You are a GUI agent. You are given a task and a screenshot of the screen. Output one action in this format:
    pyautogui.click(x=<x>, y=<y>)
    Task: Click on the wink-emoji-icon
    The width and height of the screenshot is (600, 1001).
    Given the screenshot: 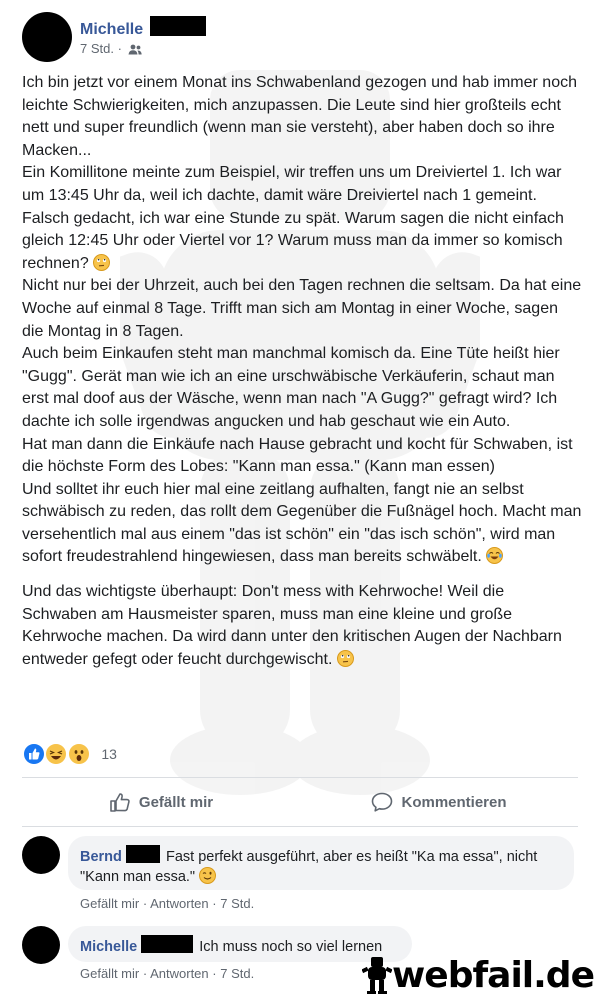 What is the action you would take?
    pyautogui.click(x=208, y=875)
    